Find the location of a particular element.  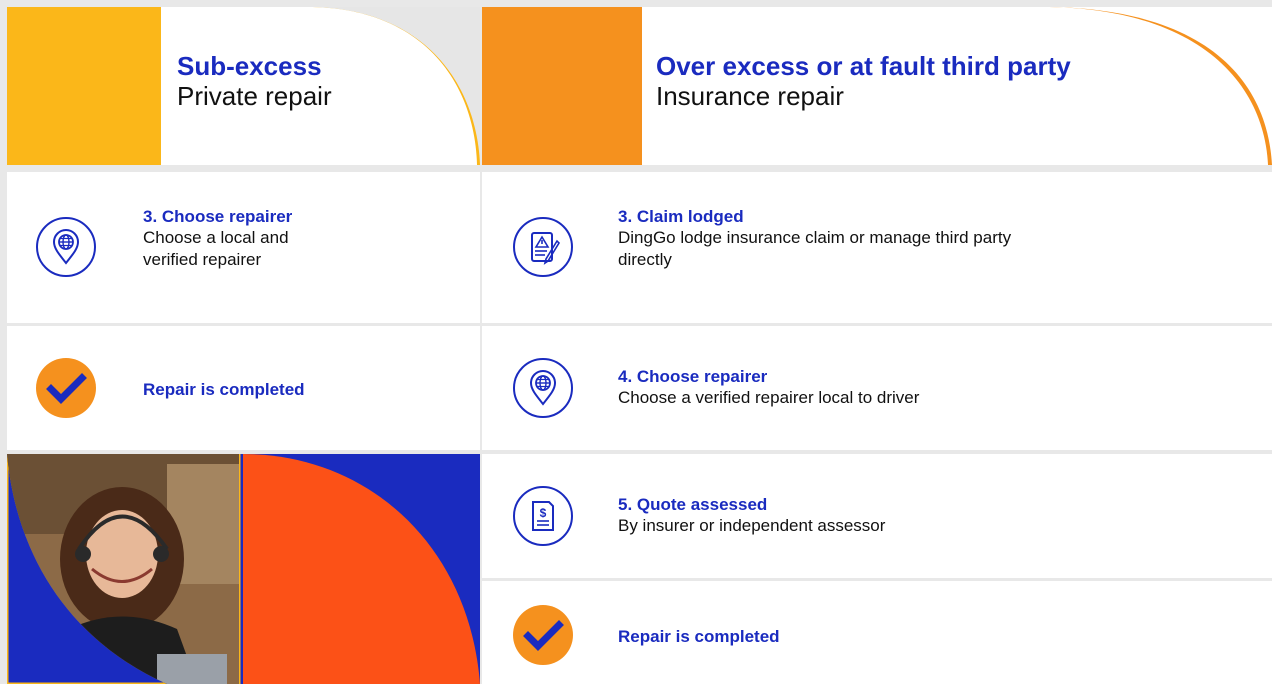

support-agent-photo-block is located at coordinates (243, 569).